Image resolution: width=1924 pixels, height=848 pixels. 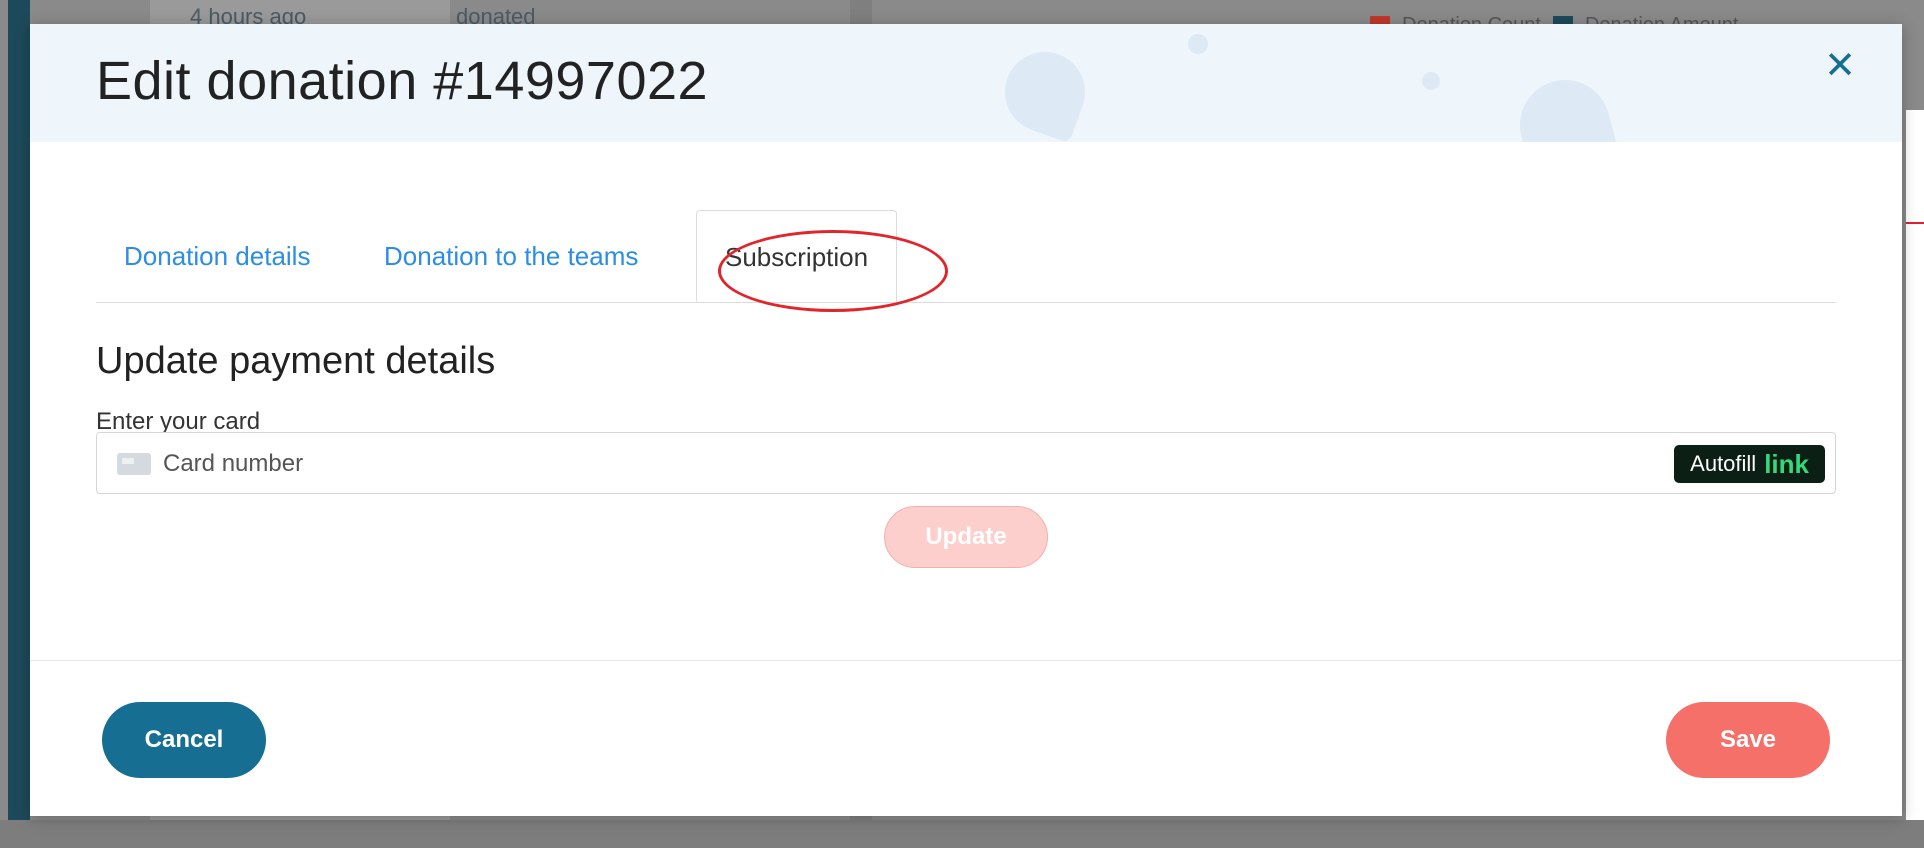 I want to click on save-button: Save, so click(x=1748, y=740).